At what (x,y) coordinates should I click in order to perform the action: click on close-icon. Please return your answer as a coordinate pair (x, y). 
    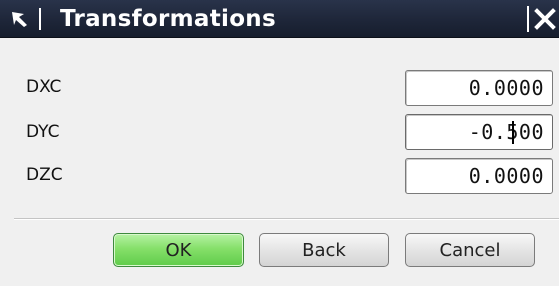
    Looking at the image, I should click on (545, 19).